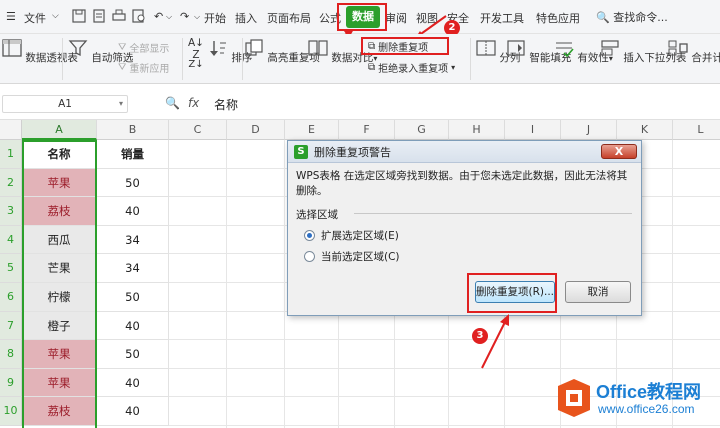  What do you see at coordinates (342, 52) in the screenshot?
I see `data-compare-button: 数据对比▾` at bounding box center [342, 52].